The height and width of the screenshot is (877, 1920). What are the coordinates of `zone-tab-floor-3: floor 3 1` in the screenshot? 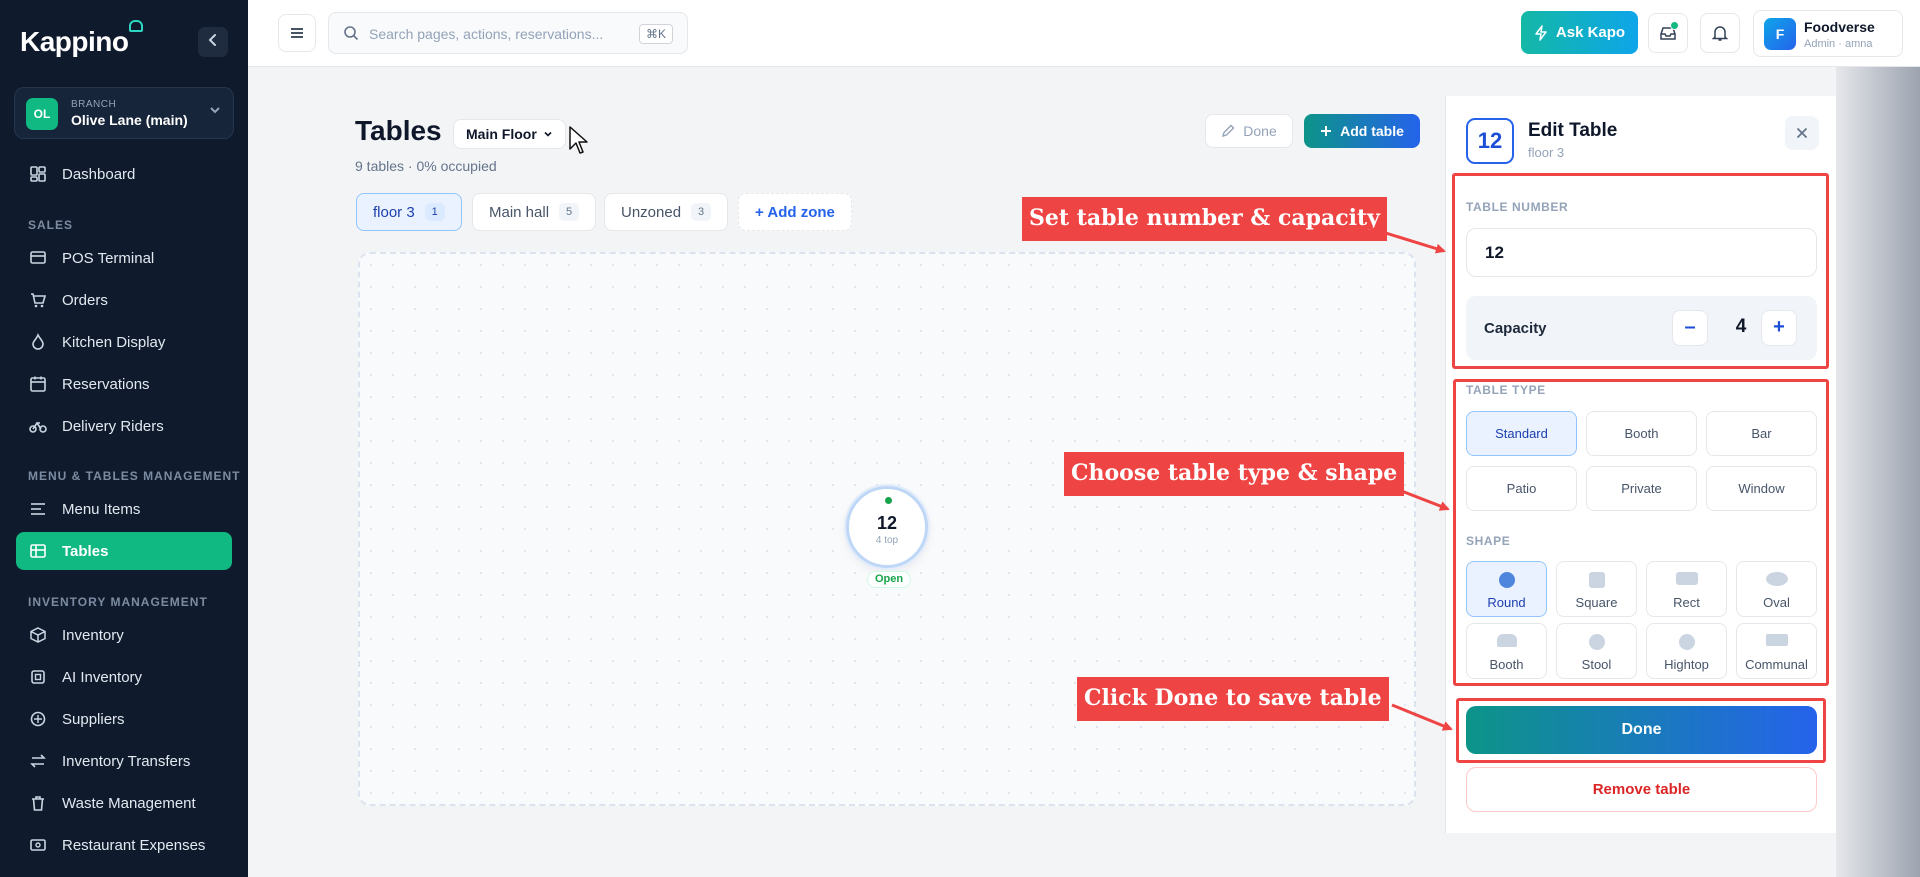 It's located at (409, 212).